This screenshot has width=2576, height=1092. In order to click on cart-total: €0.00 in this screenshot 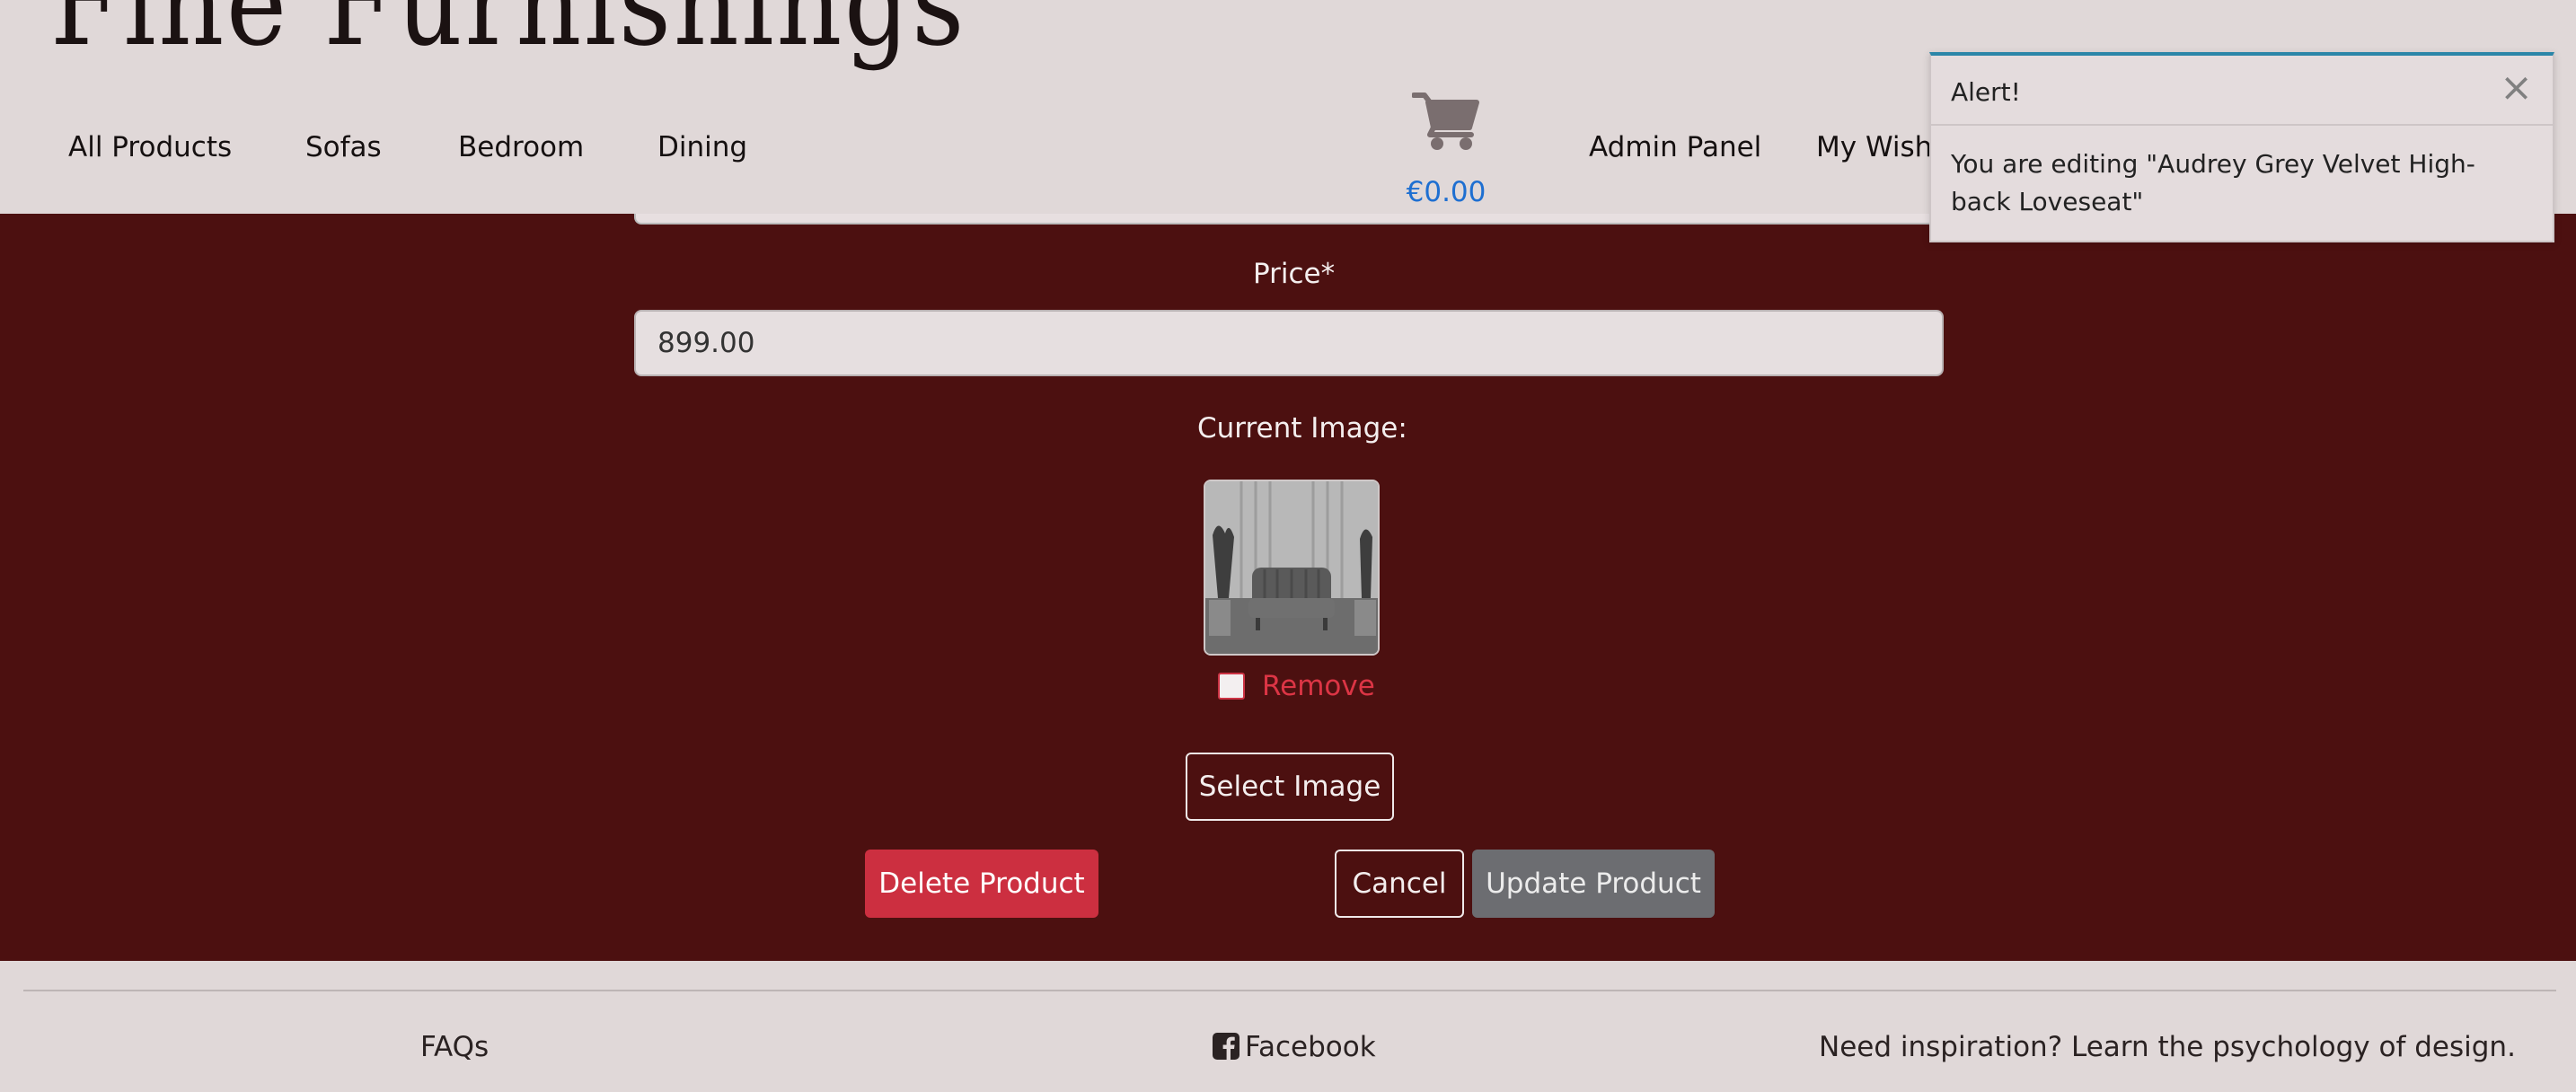, I will do `click(1446, 192)`.